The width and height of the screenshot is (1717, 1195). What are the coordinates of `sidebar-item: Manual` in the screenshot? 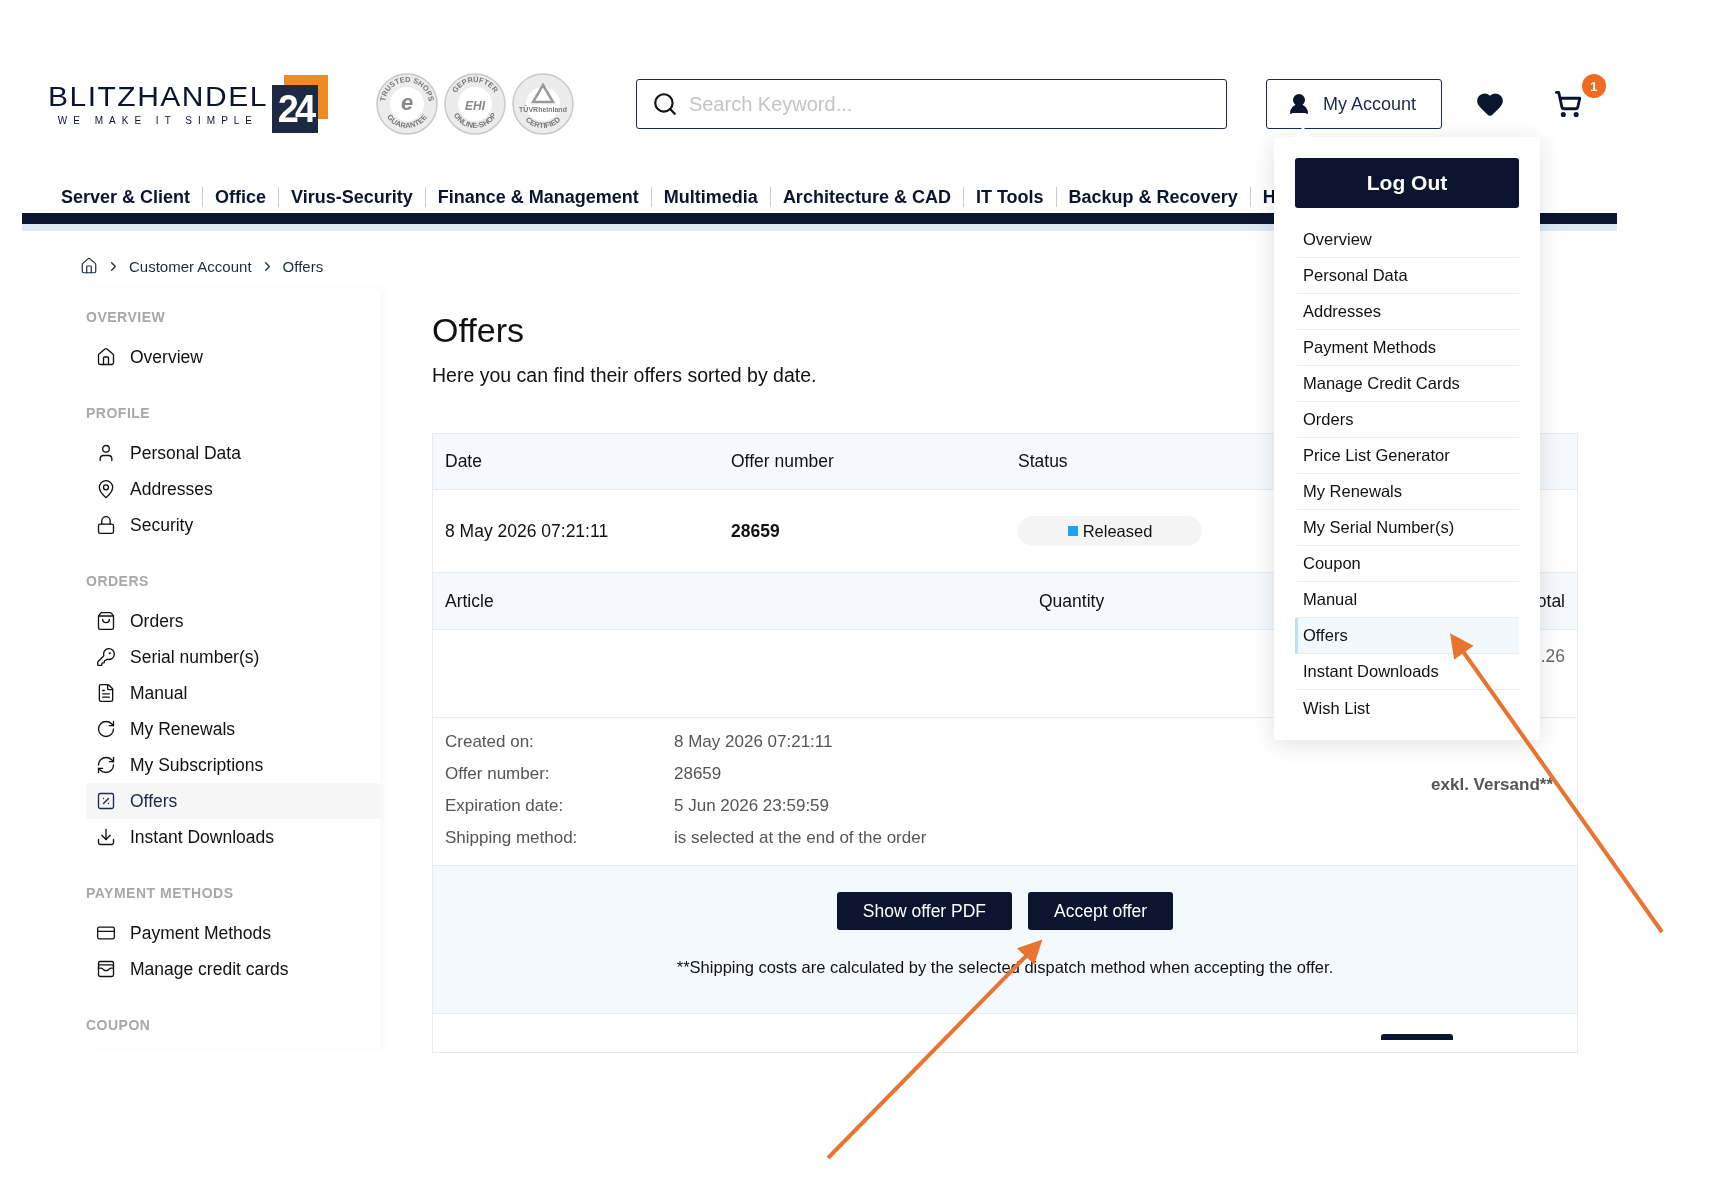 It's located at (233, 693).